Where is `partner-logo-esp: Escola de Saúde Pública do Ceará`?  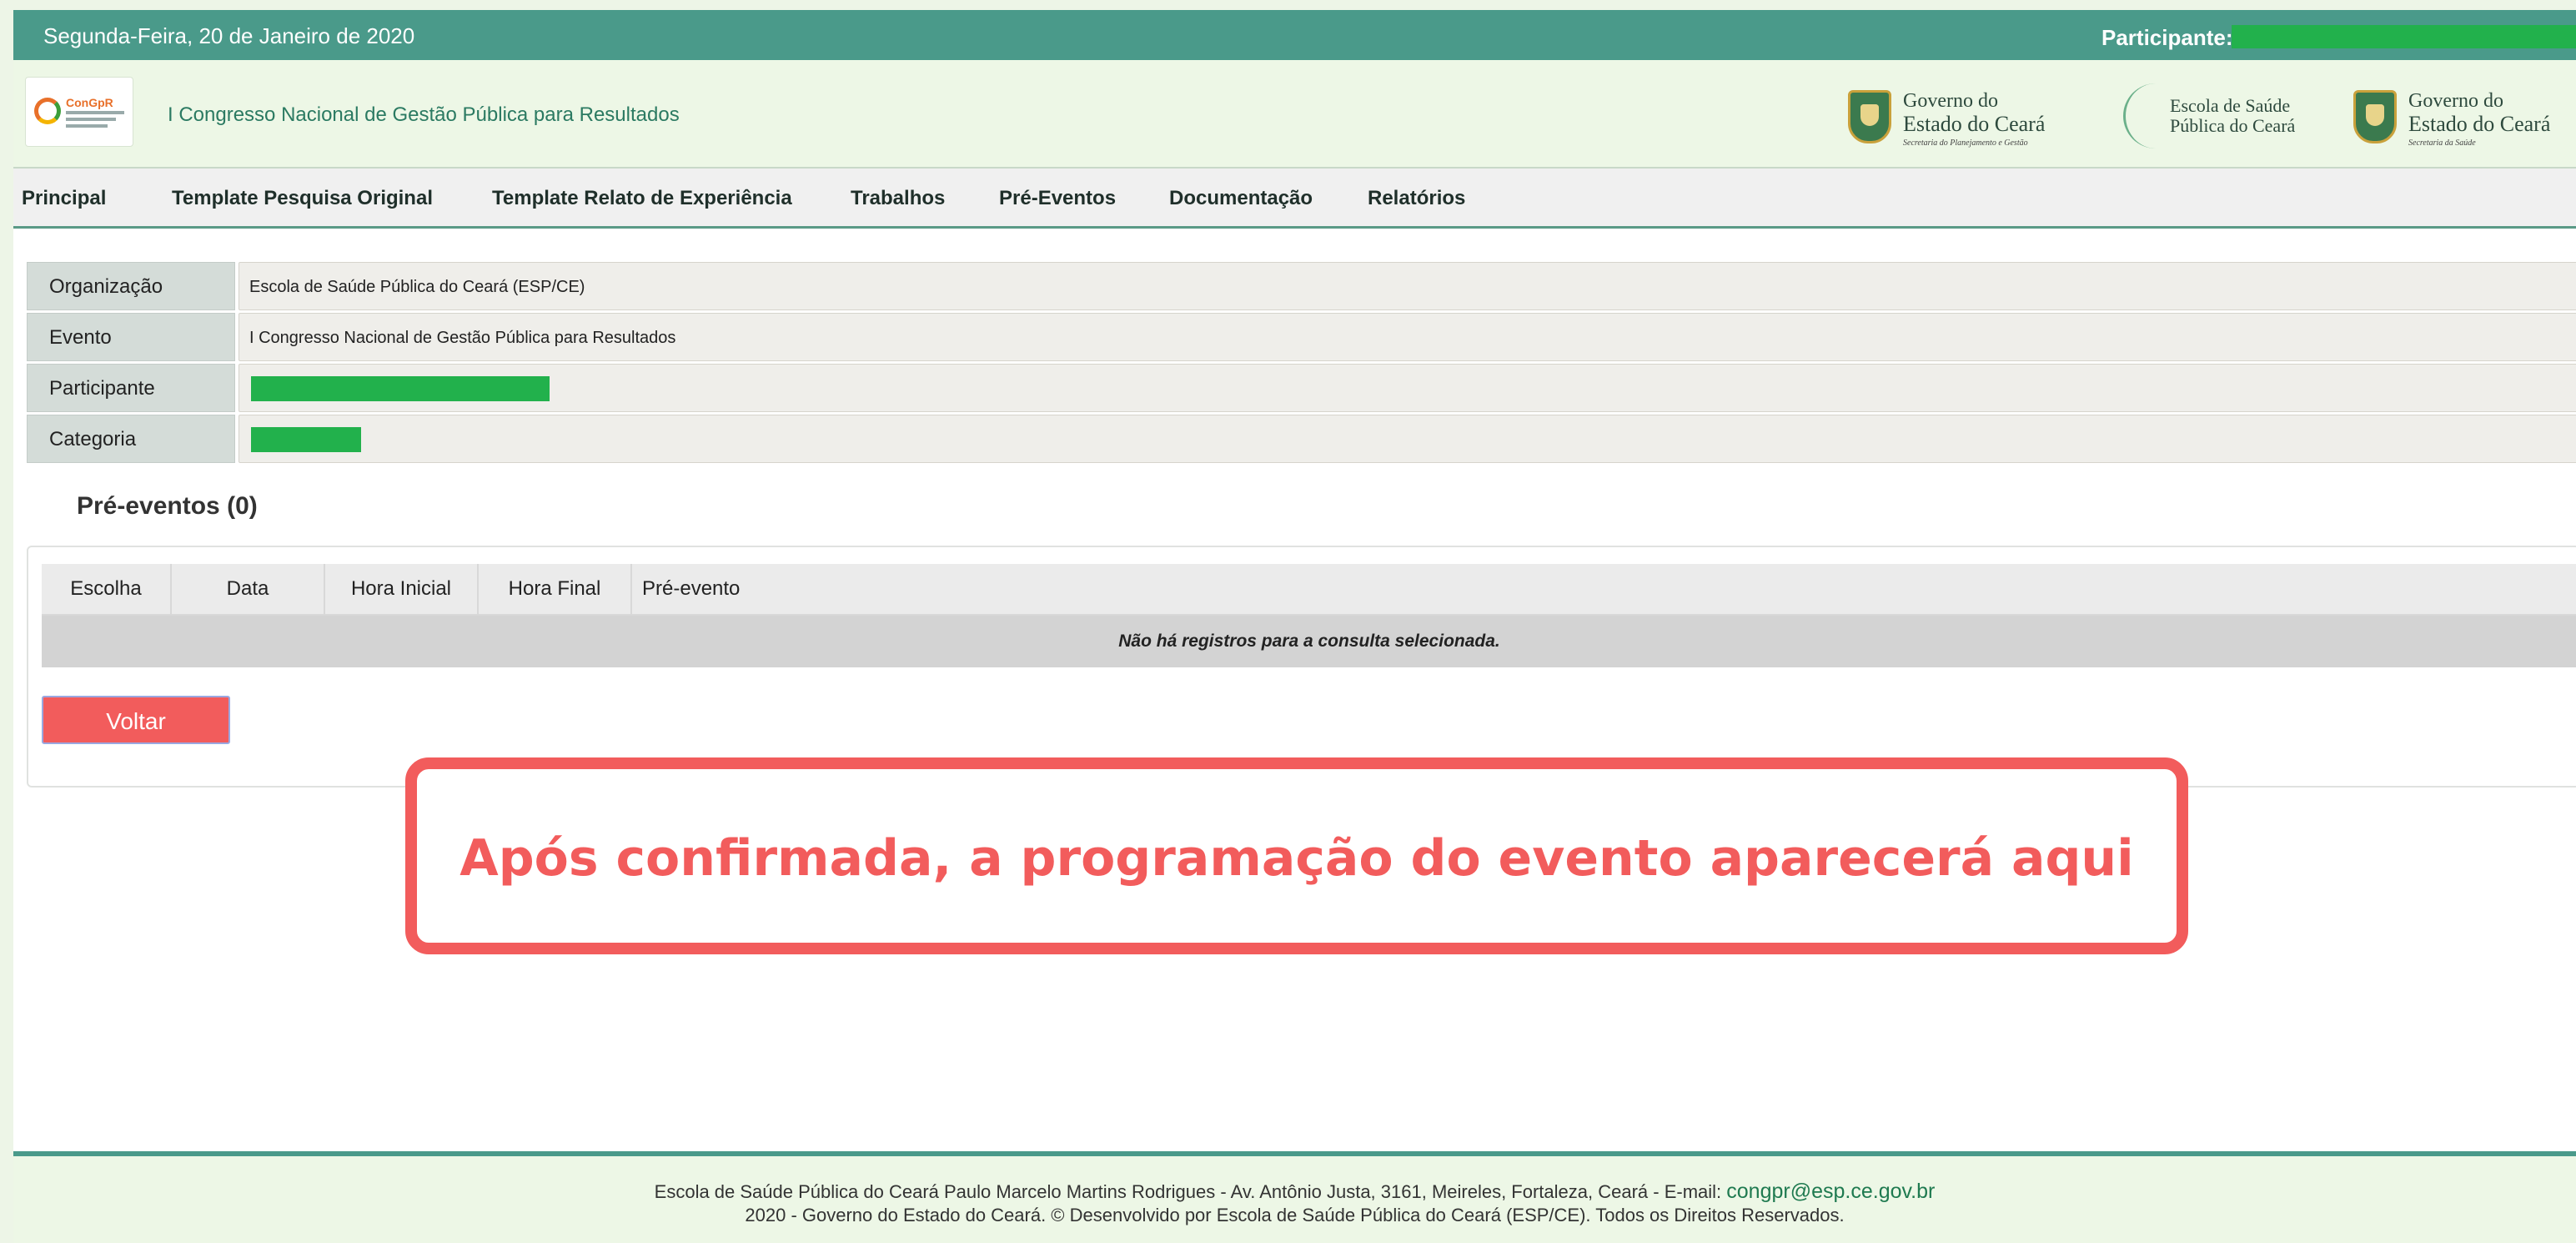
partner-logo-esp: Escola de Saúde Pública do Ceará is located at coordinates (2231, 117).